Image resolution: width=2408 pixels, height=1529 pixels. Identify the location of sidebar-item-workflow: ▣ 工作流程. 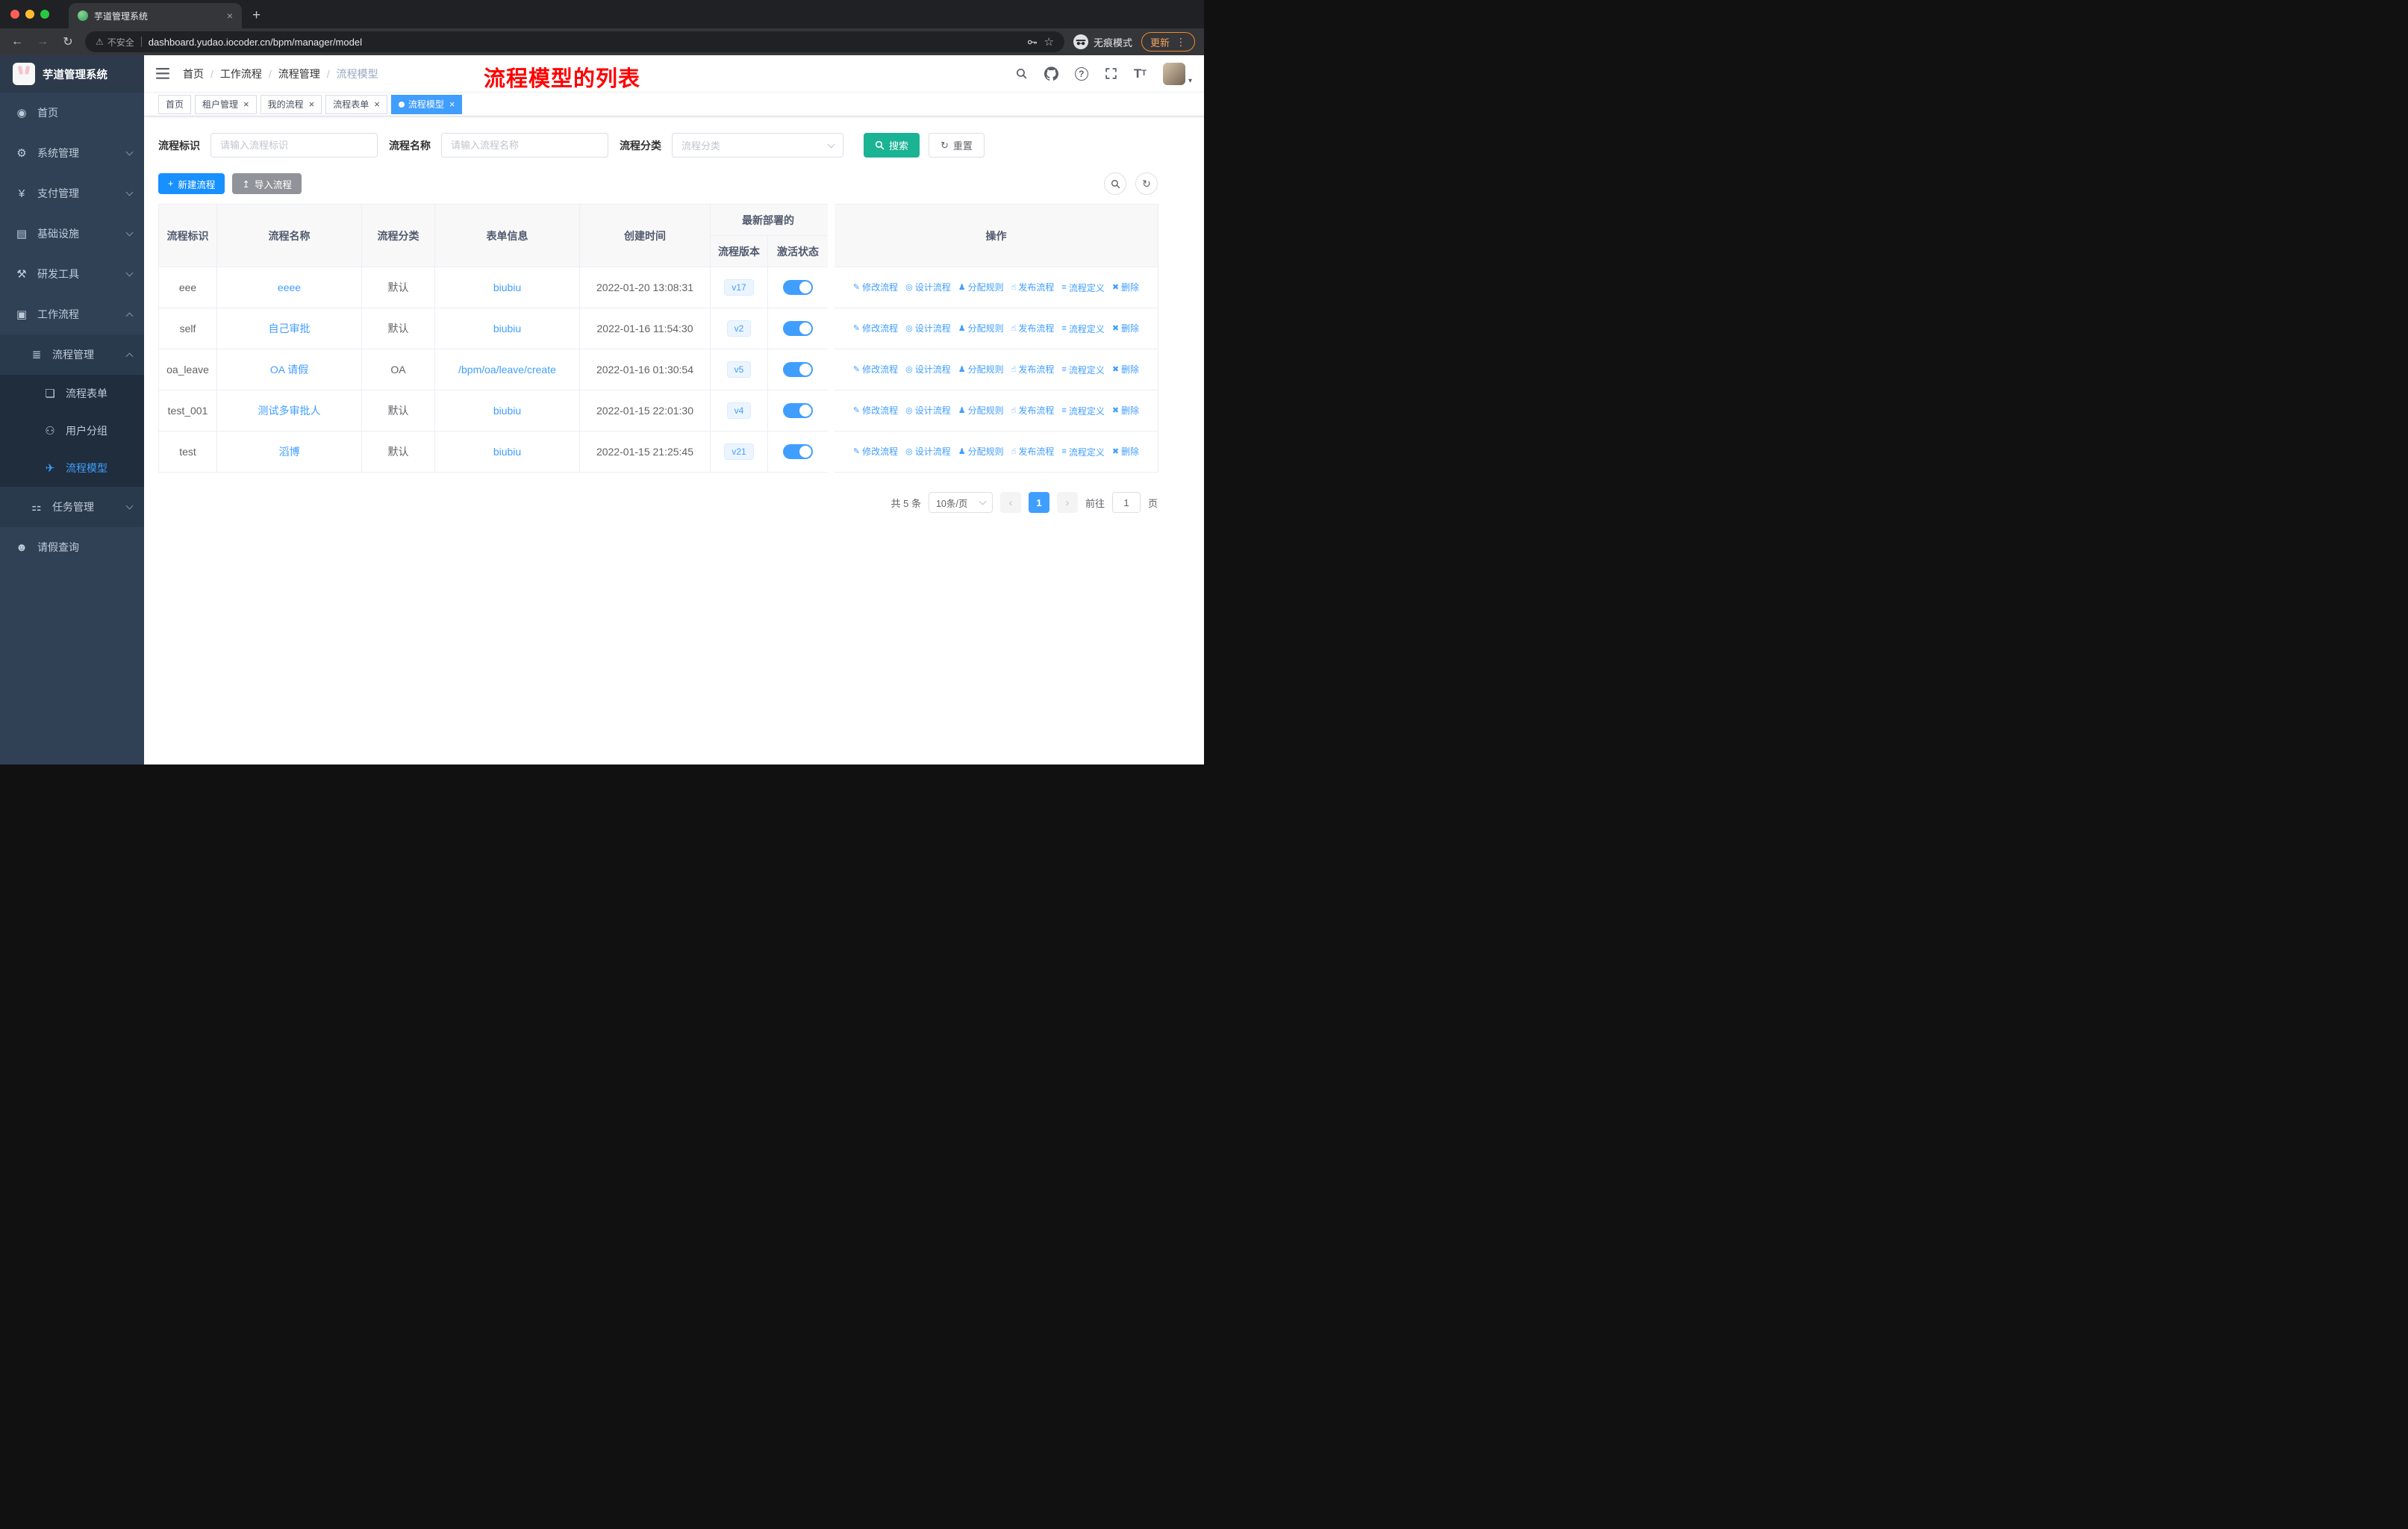
(72, 314).